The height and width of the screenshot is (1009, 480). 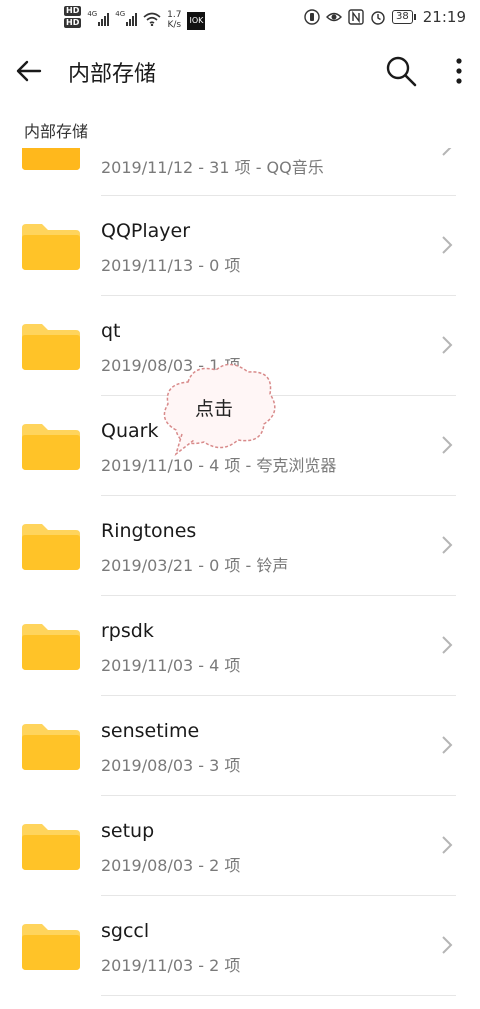 What do you see at coordinates (112, 74) in the screenshot?
I see `page-title: 内部存储` at bounding box center [112, 74].